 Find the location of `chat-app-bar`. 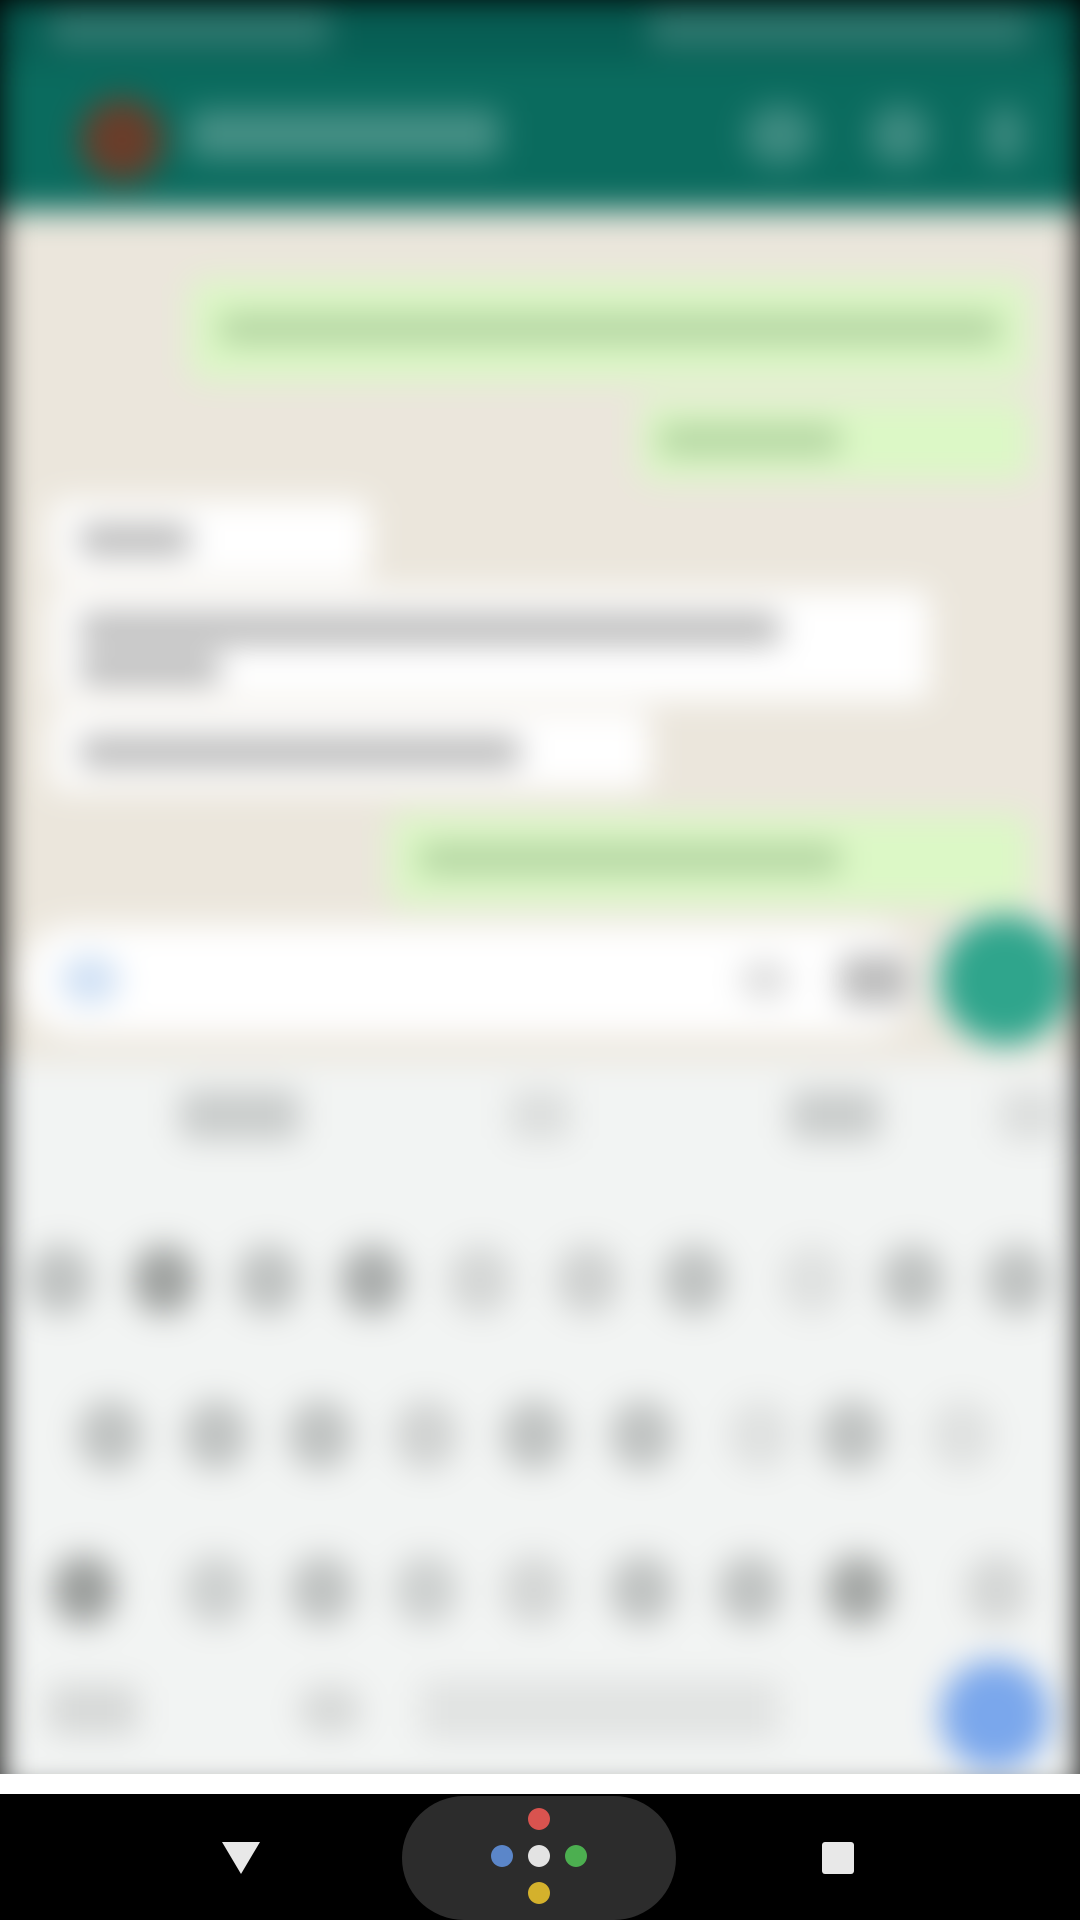

chat-app-bar is located at coordinates (540, 135).